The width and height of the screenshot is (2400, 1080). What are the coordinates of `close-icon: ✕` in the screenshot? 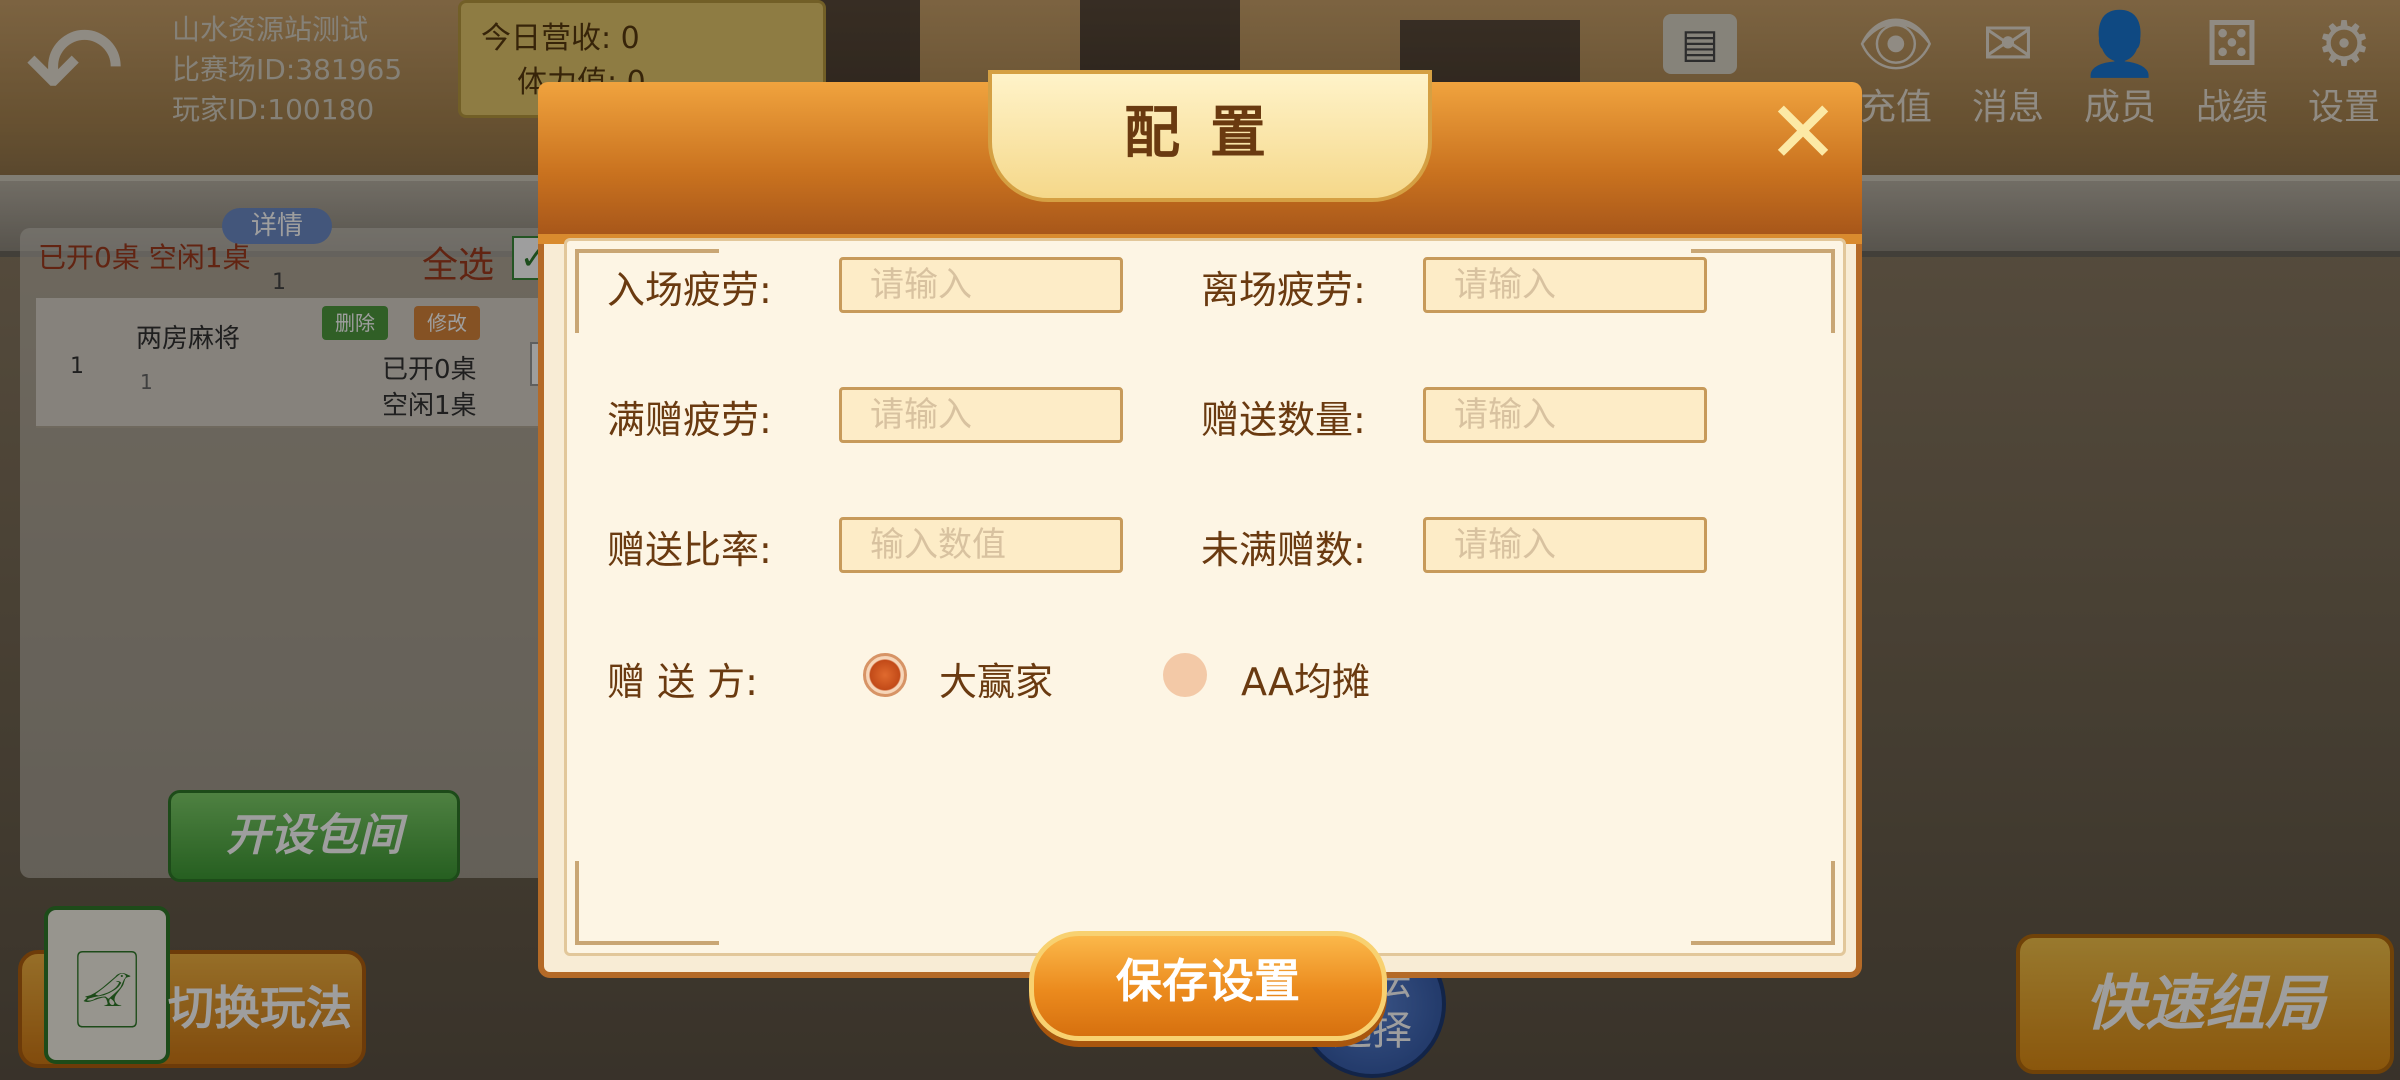 It's located at (1803, 133).